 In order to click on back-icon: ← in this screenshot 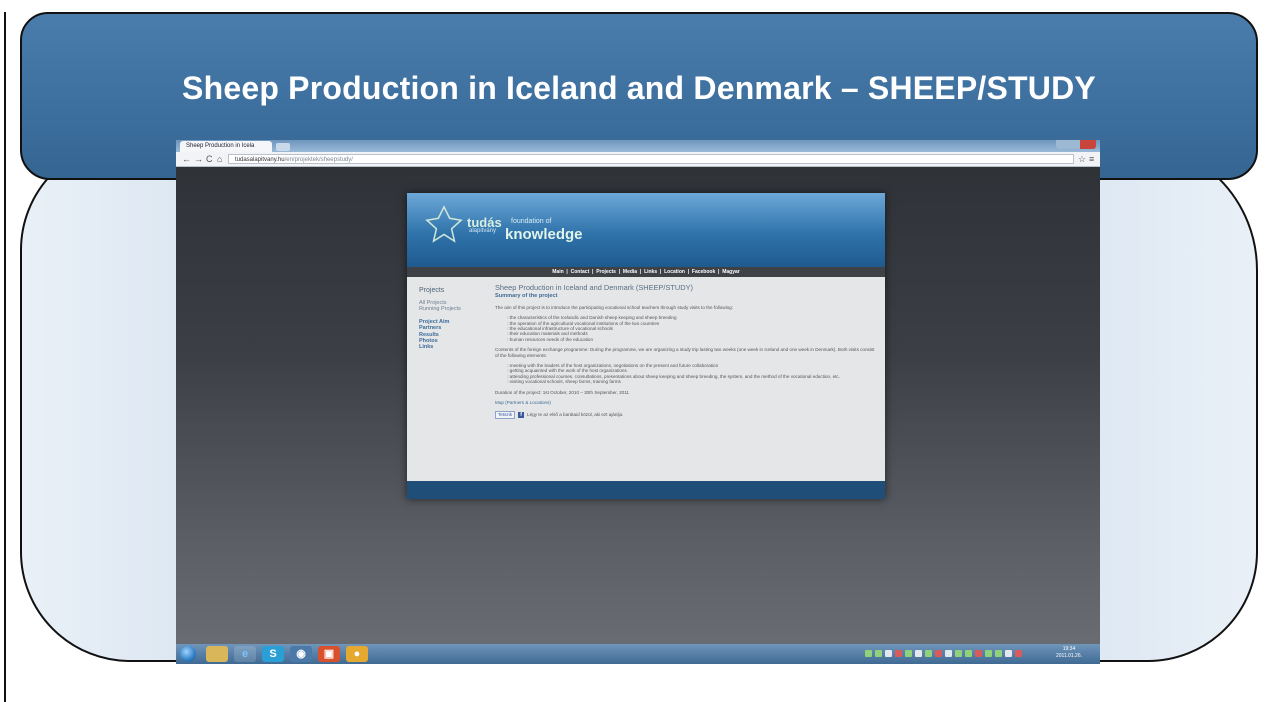, I will do `click(186, 159)`.